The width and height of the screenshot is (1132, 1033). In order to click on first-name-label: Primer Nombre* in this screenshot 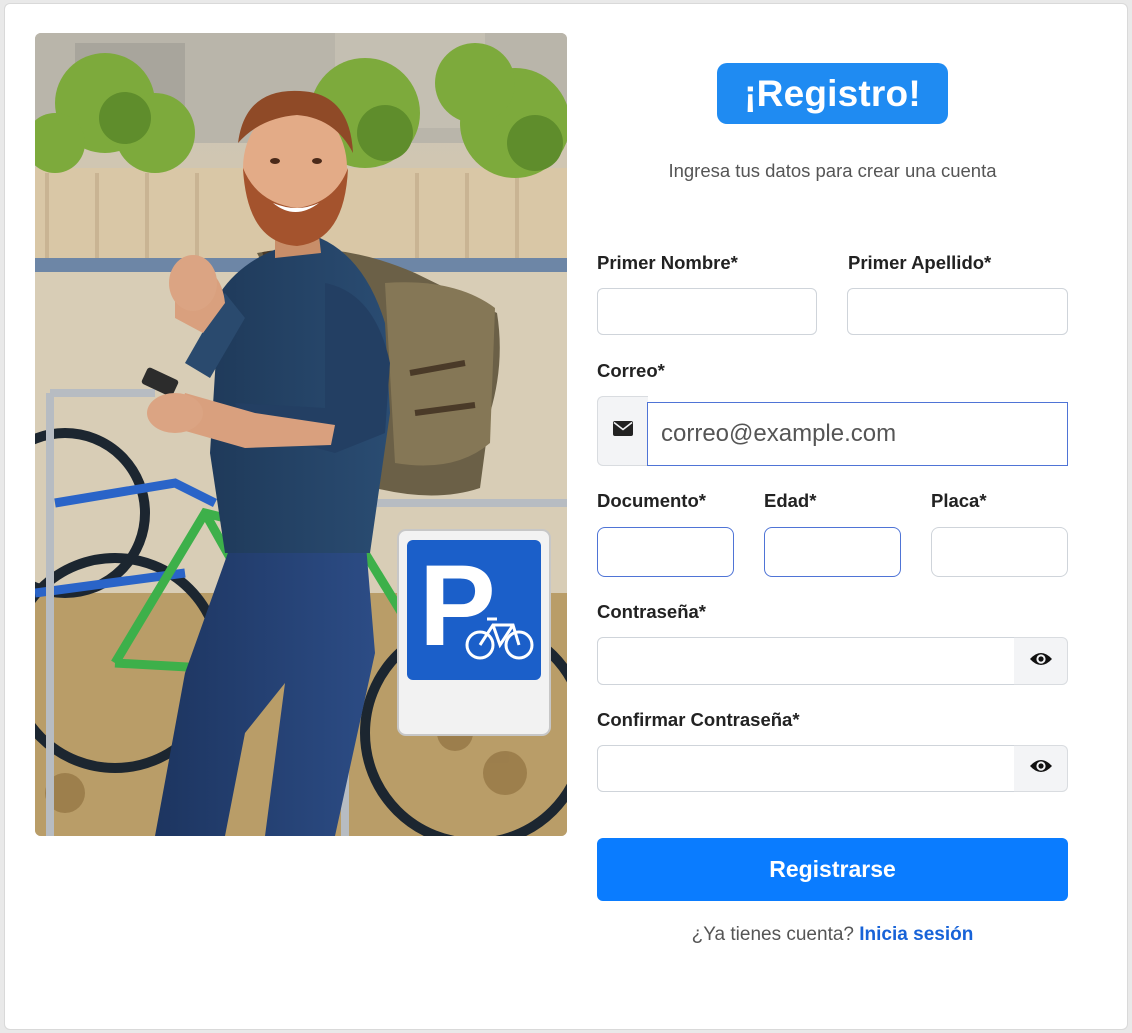, I will do `click(667, 262)`.